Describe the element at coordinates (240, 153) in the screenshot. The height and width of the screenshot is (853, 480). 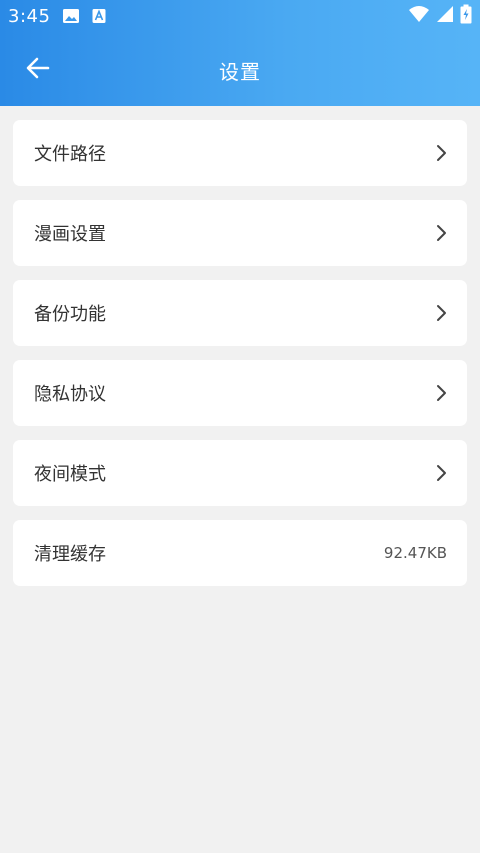
I see `settings-item-file-path: 文件路径` at that location.